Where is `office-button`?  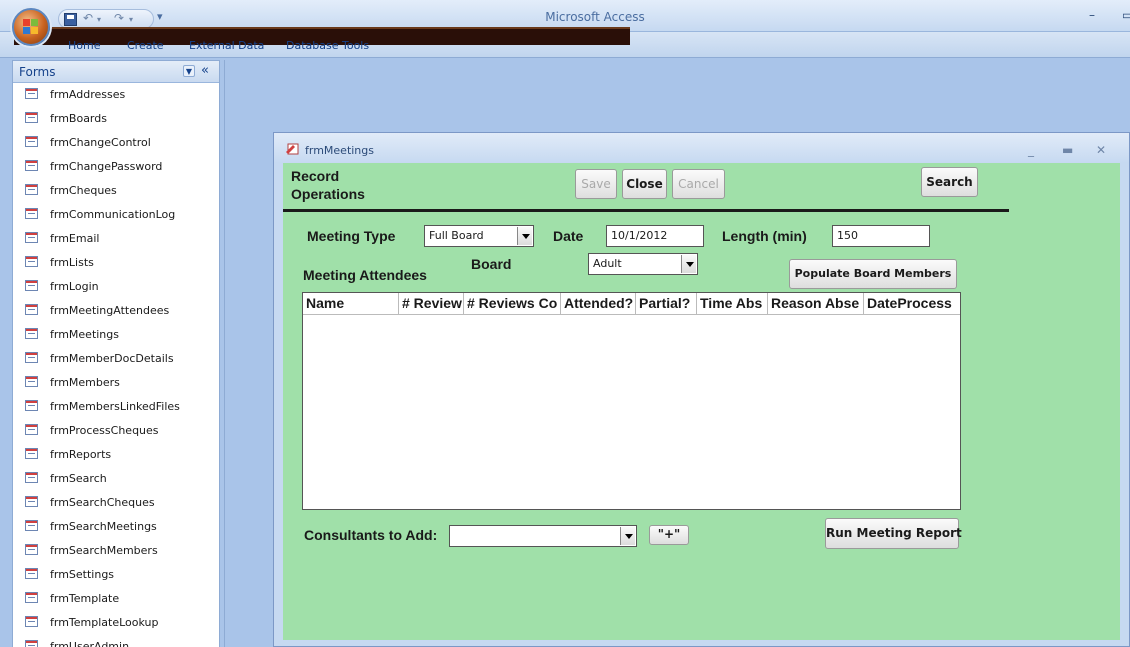 office-button is located at coordinates (31, 27).